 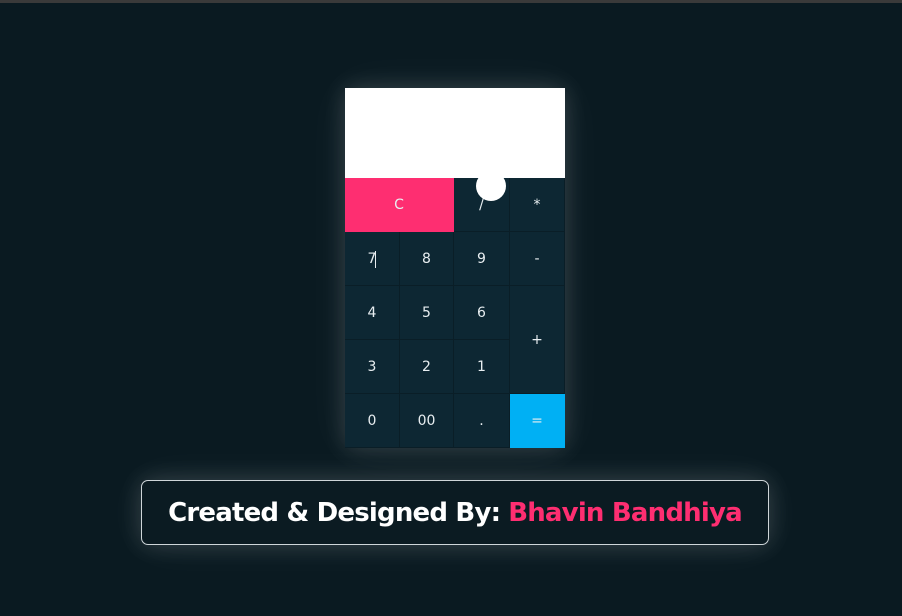 What do you see at coordinates (455, 133) in the screenshot?
I see `calculator-display` at bounding box center [455, 133].